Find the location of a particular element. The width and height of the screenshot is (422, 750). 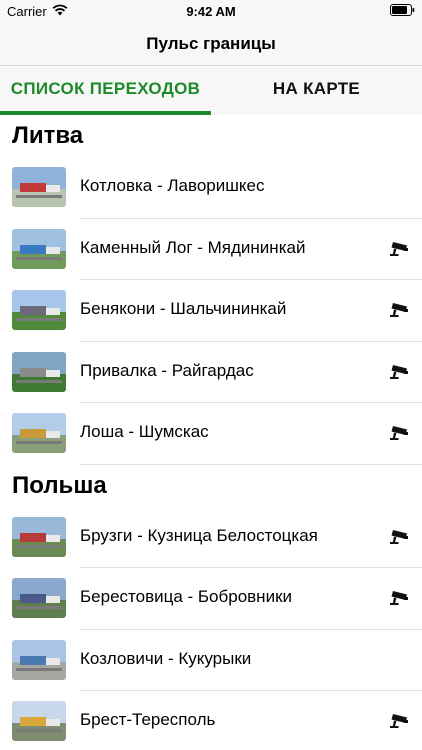

section-header: Польша is located at coordinates (59, 485).